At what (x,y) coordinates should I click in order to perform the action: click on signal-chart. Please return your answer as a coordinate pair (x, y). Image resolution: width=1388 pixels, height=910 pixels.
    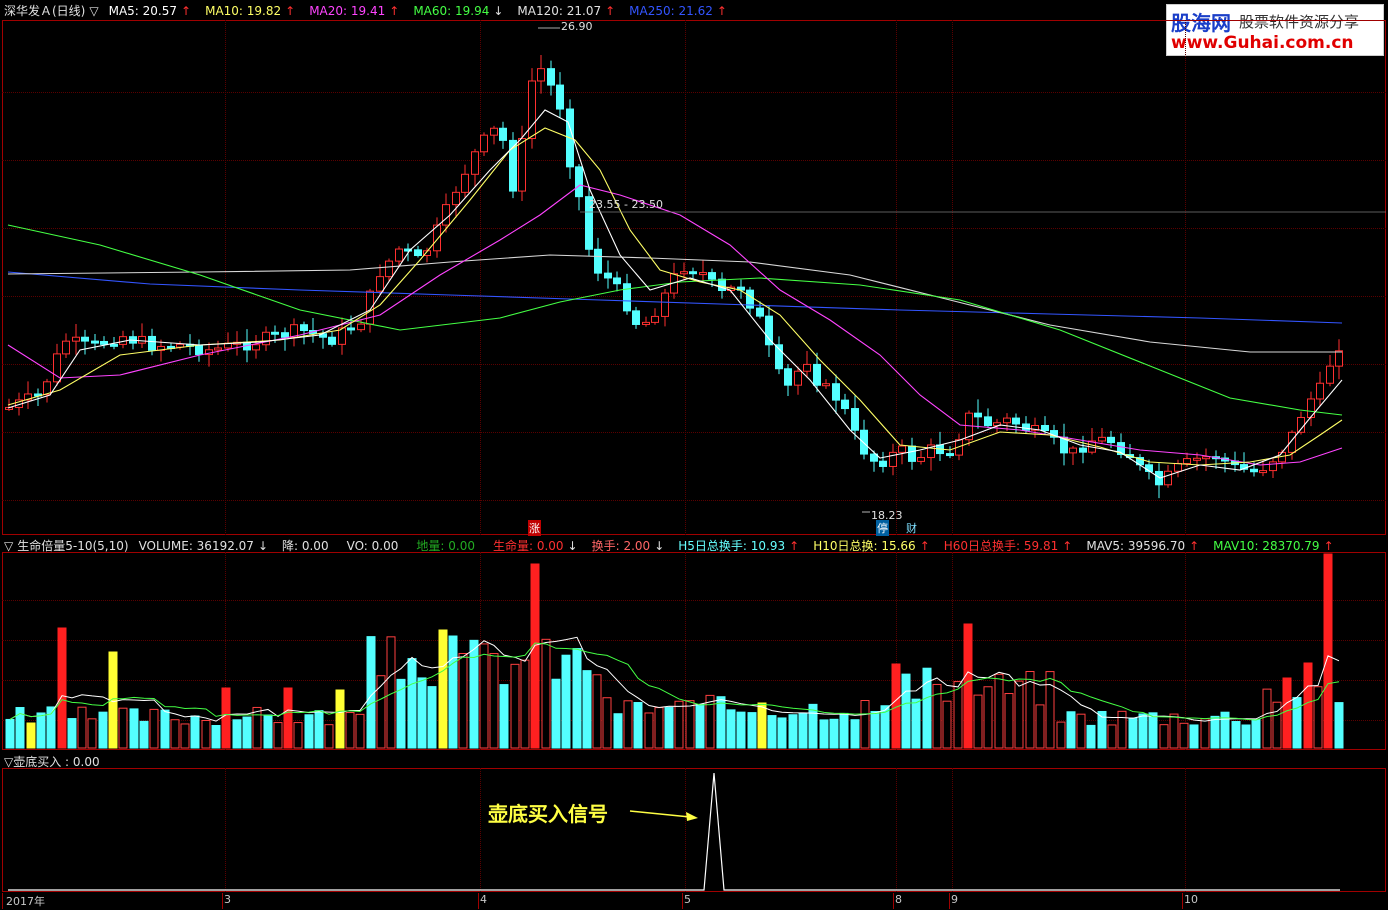
    Looking at the image, I should click on (694, 830).